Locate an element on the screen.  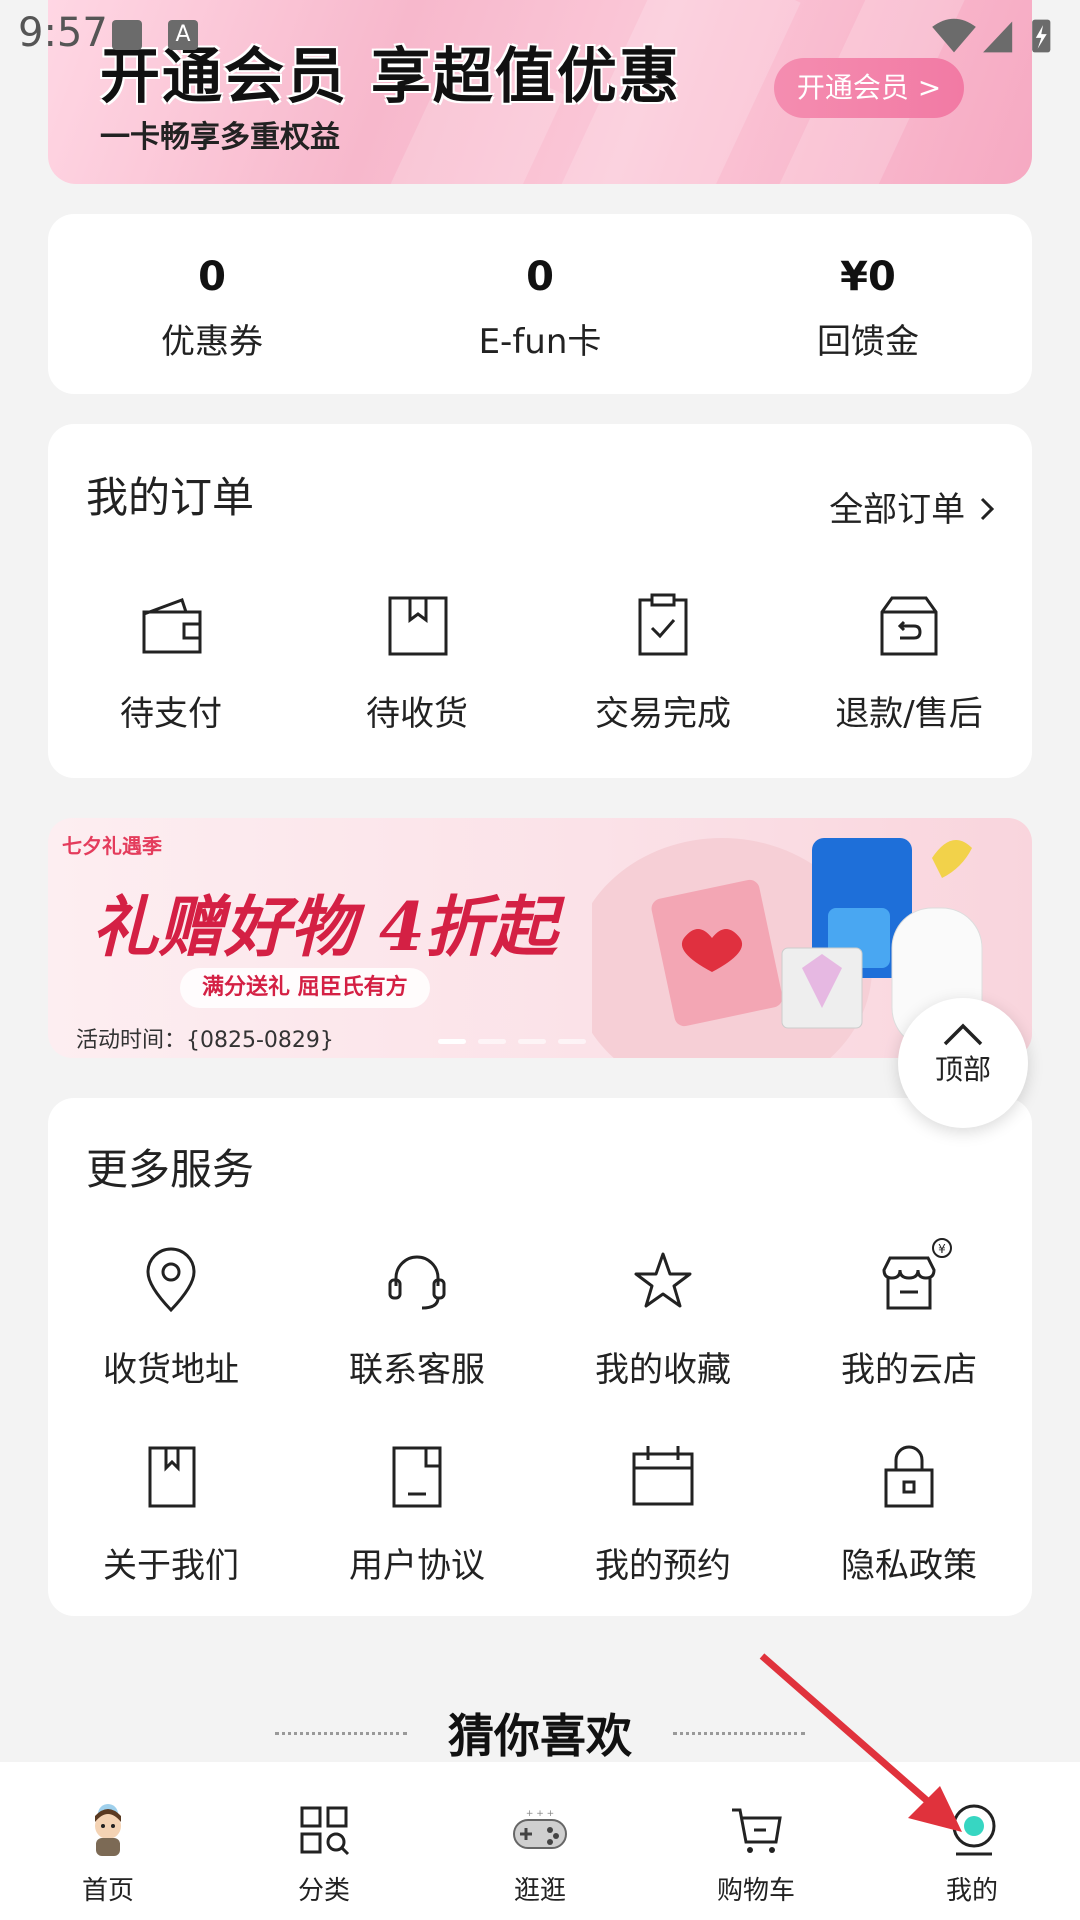
order-pending-receipt: 待收货 is located at coordinates (417, 662).